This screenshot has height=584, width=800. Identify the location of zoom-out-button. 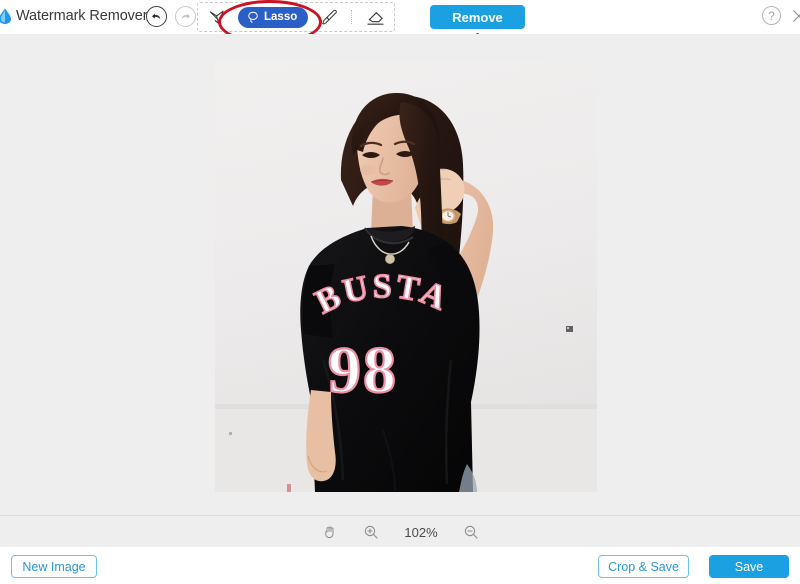
(471, 532).